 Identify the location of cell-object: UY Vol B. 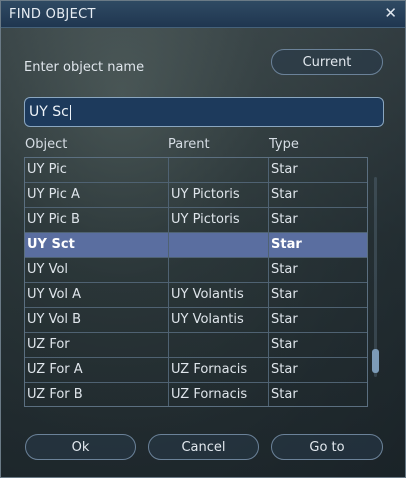
(54, 319).